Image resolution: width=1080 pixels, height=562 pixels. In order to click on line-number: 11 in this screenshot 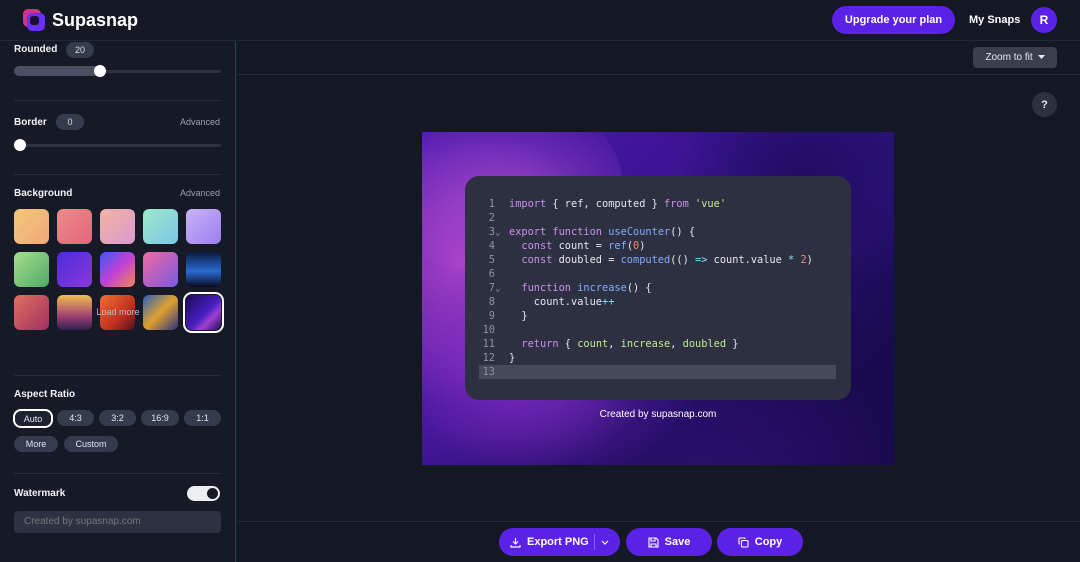, I will do `click(488, 344)`.